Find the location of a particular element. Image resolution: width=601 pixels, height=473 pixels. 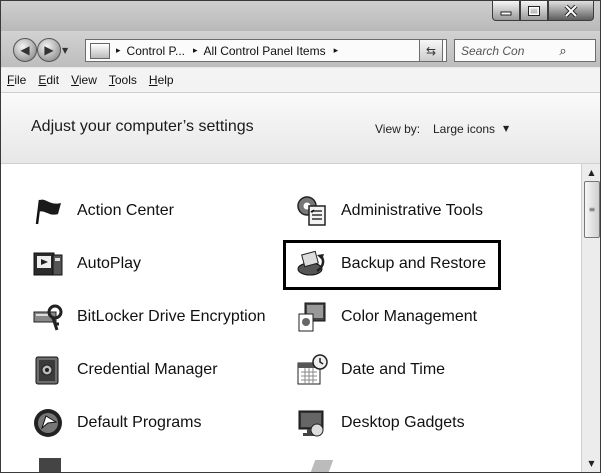

bitlocker-icon is located at coordinates (48, 317).